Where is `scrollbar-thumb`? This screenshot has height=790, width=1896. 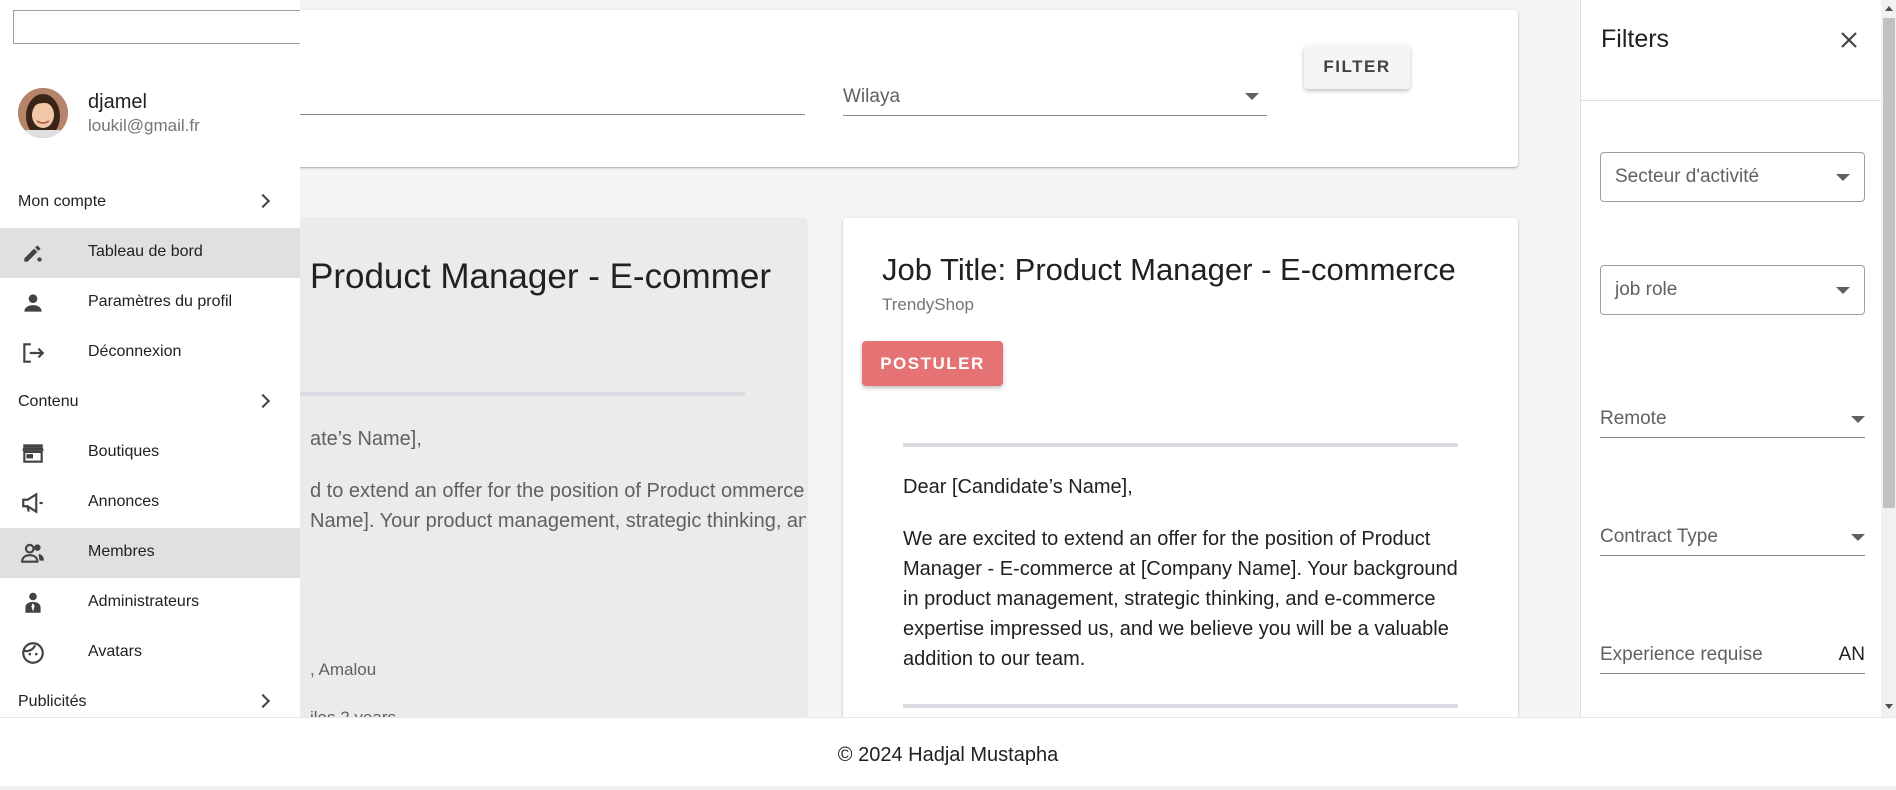 scrollbar-thumb is located at coordinates (1889, 263).